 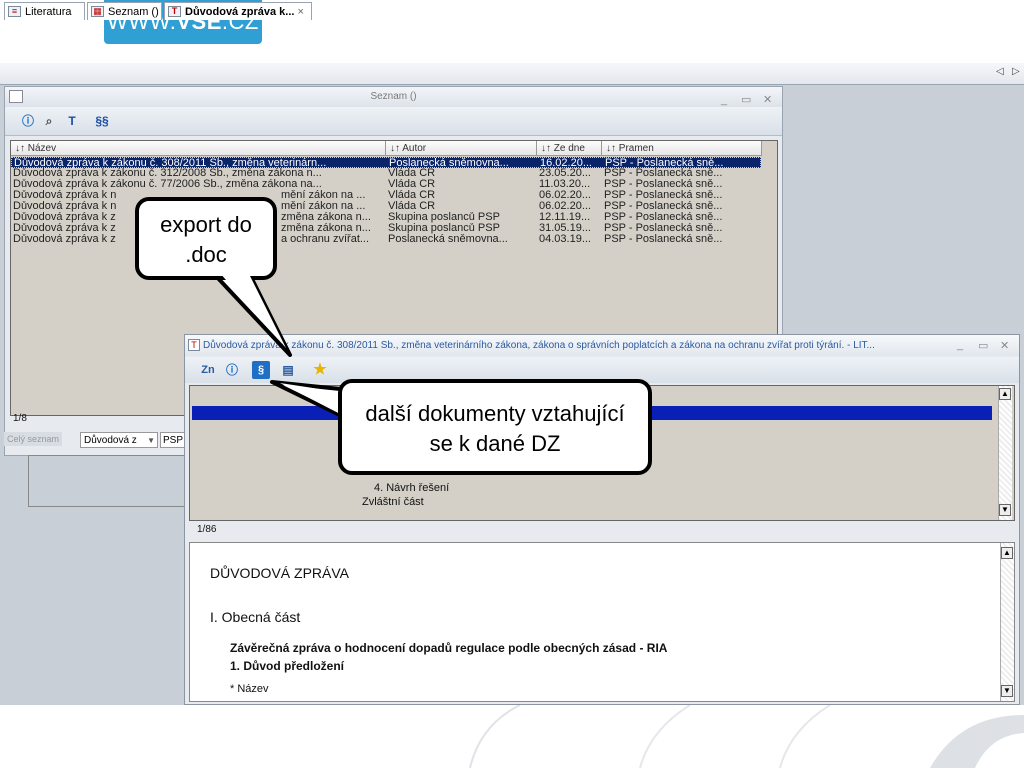 I want to click on callout-related-docs: další dokumenty vztahující se k dané DZ, so click(x=495, y=427).